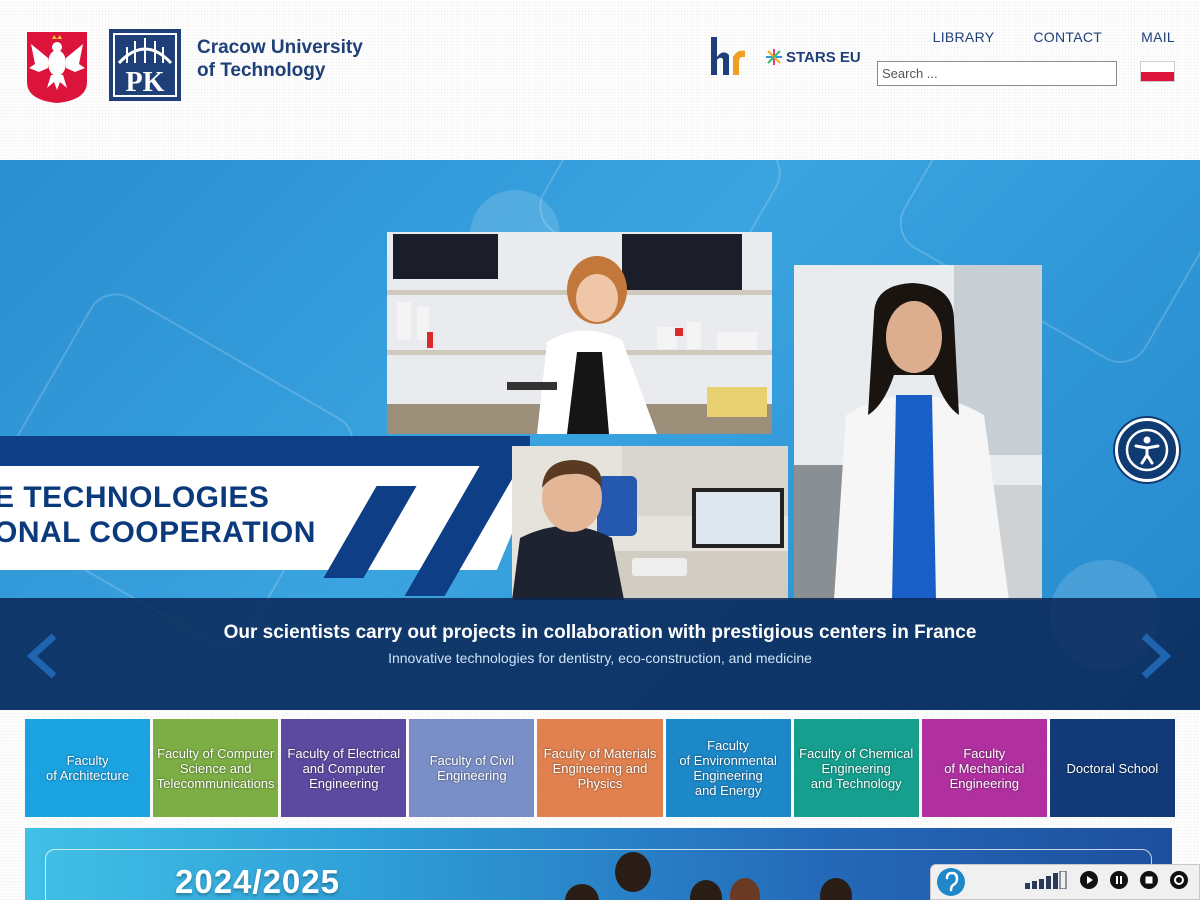  Describe the element at coordinates (280, 47) in the screenshot. I see `university-name-line1: Cracow University` at that location.